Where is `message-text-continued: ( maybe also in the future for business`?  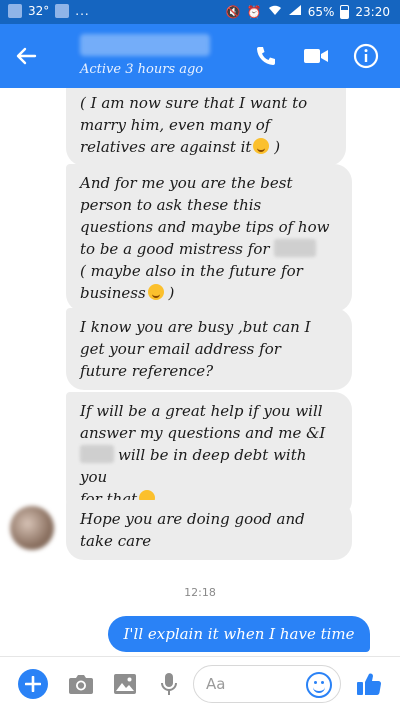
message-text-continued: ( maybe also in the future for business is located at coordinates (191, 282).